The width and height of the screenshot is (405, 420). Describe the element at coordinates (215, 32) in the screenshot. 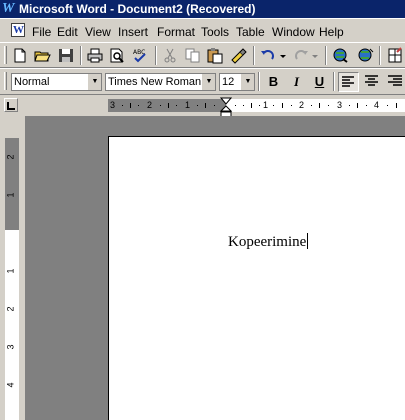

I see `menu-tools: Tools` at that location.